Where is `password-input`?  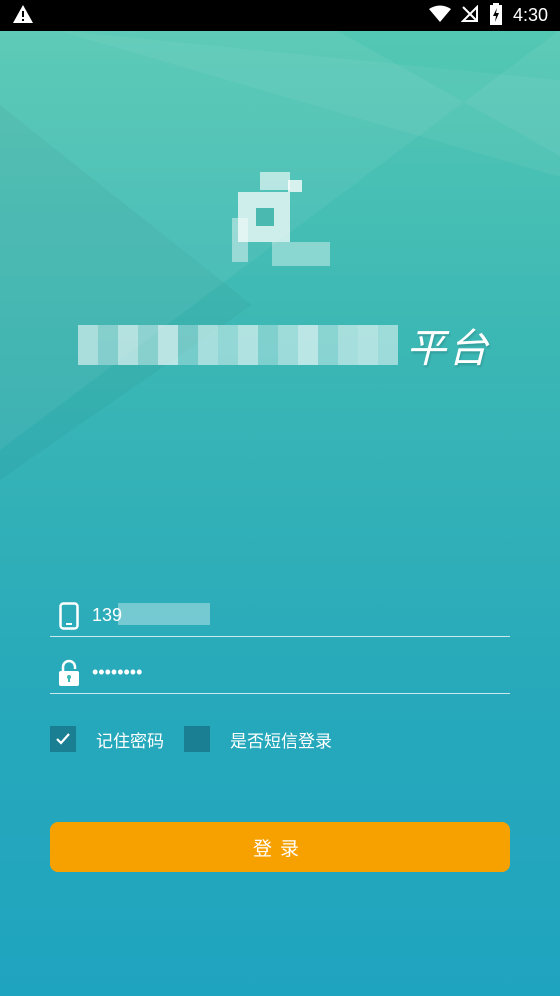
password-input is located at coordinates (299, 672).